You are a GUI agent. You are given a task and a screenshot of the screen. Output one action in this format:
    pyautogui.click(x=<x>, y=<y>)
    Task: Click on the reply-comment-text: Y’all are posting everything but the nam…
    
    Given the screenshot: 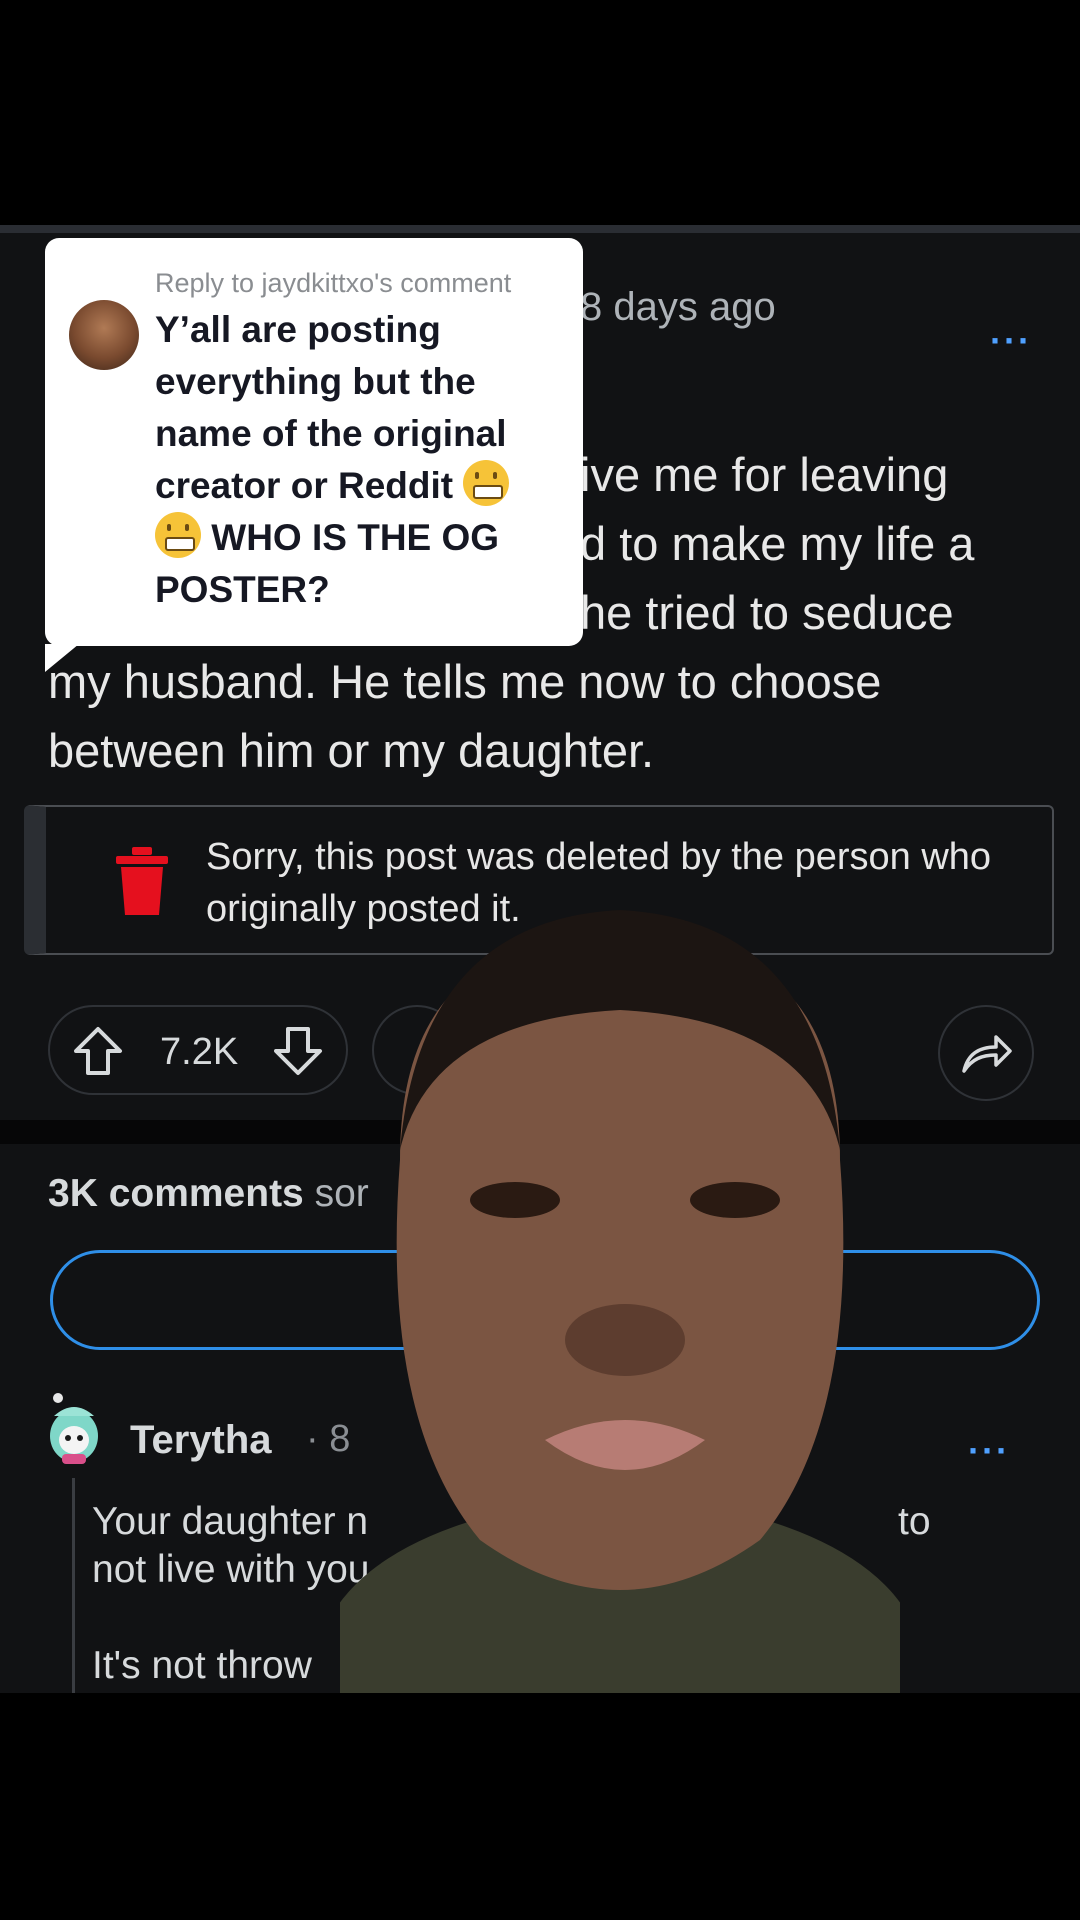 What is the action you would take?
    pyautogui.click(x=365, y=460)
    